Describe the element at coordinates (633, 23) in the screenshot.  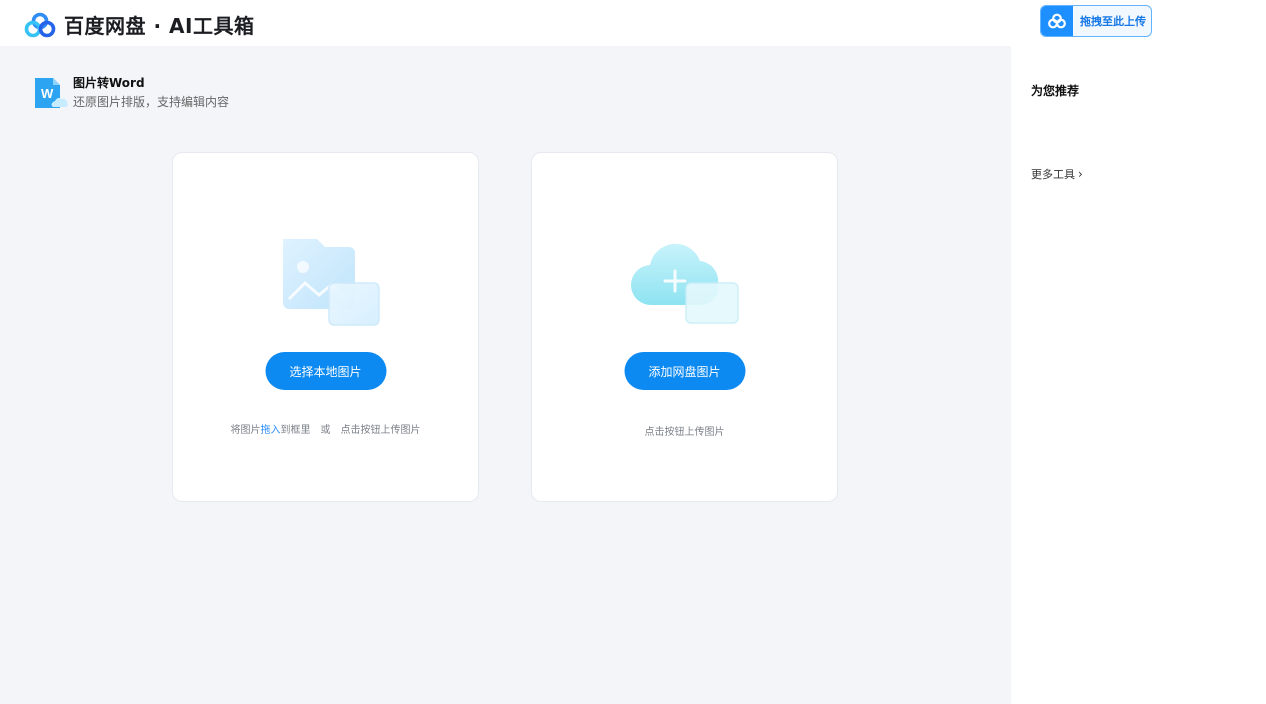
I see `top-header: 百度网盘 · AI工具箱 拖拽至此上传` at that location.